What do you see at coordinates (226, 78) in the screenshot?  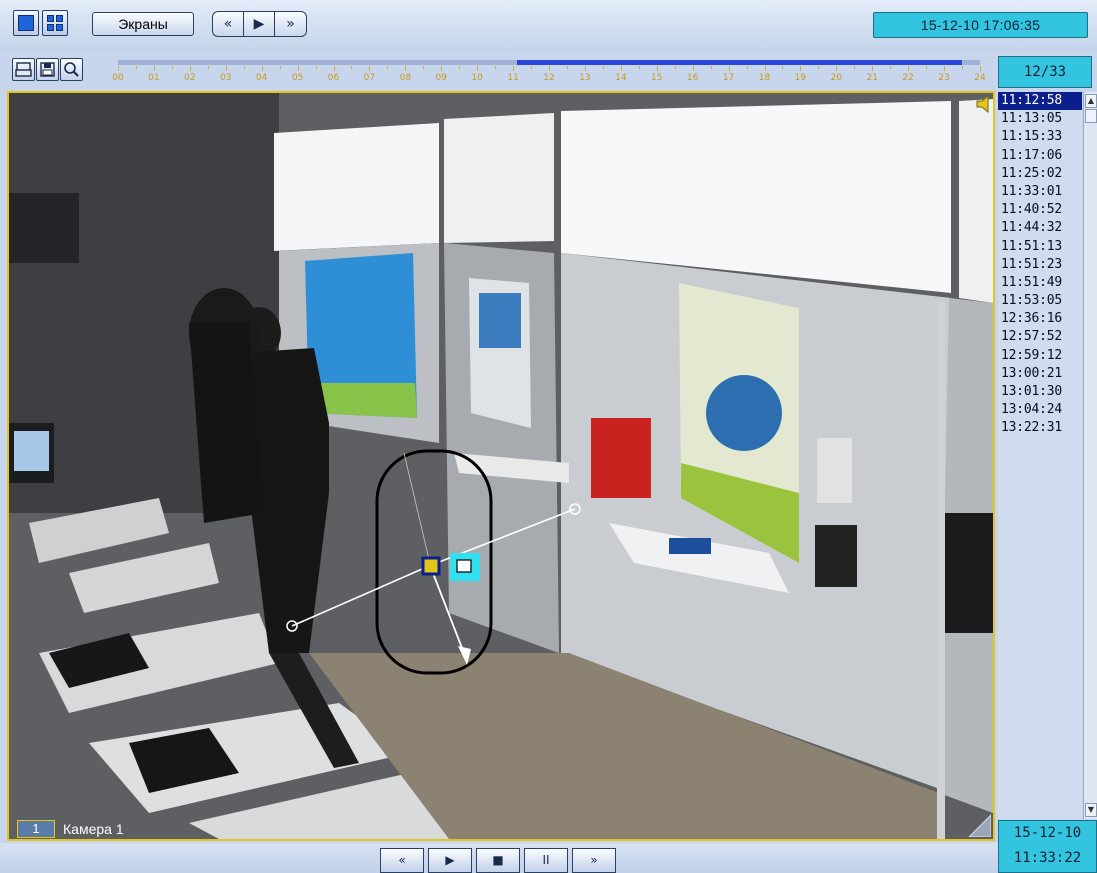 I see `timeline-hour-label: 03` at bounding box center [226, 78].